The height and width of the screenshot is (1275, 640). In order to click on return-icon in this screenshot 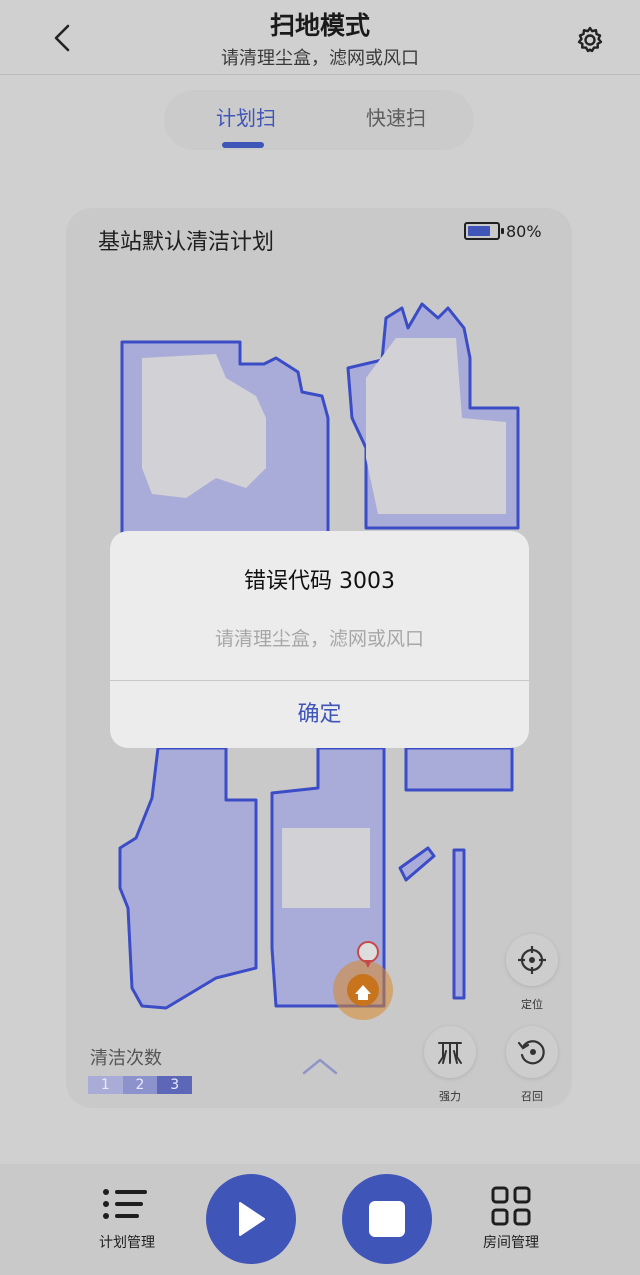, I will do `click(531, 1052)`.